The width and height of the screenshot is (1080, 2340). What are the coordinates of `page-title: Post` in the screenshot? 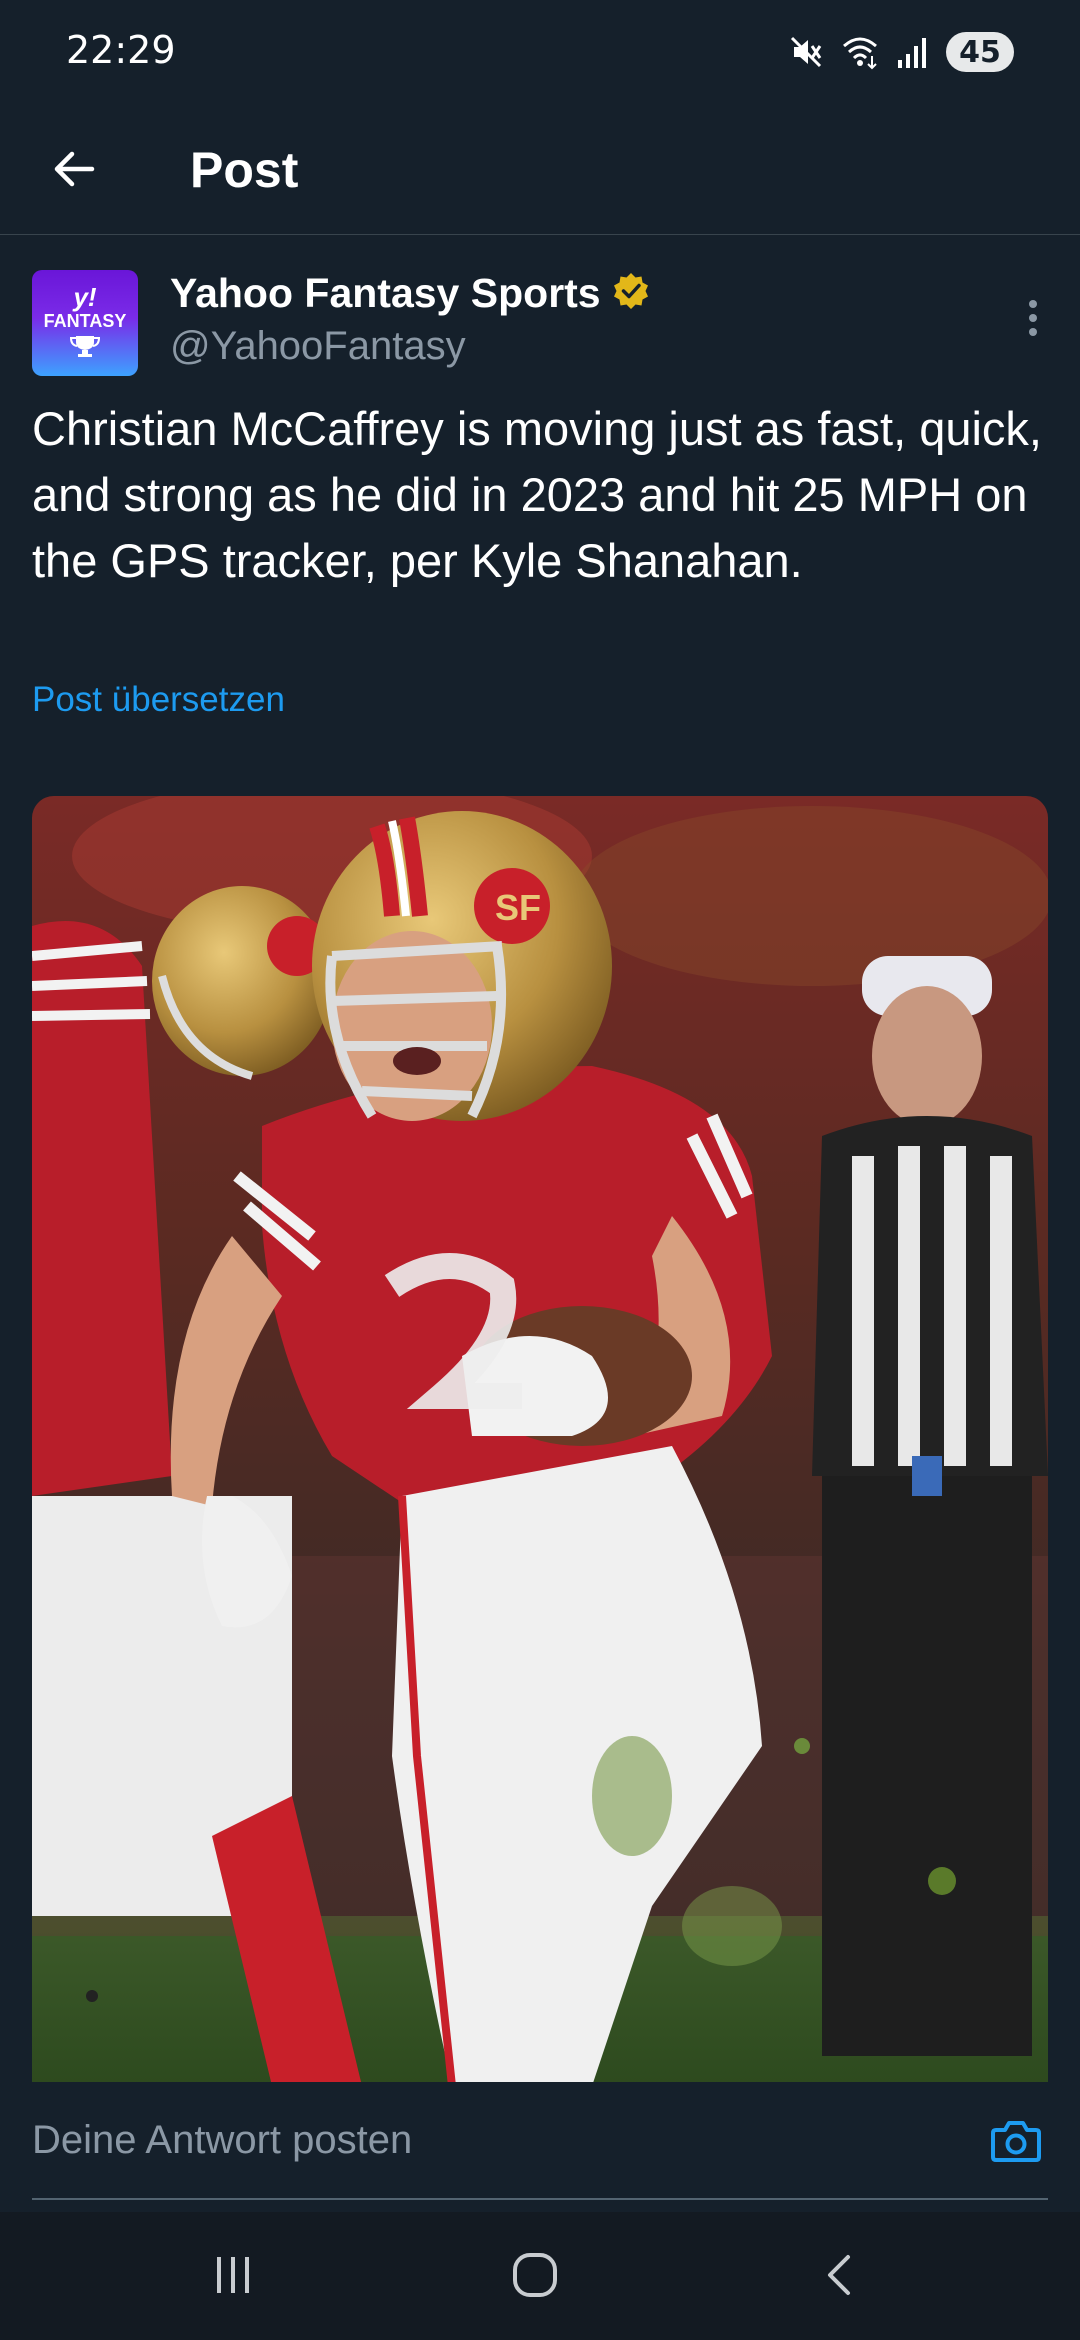 It's located at (244, 170).